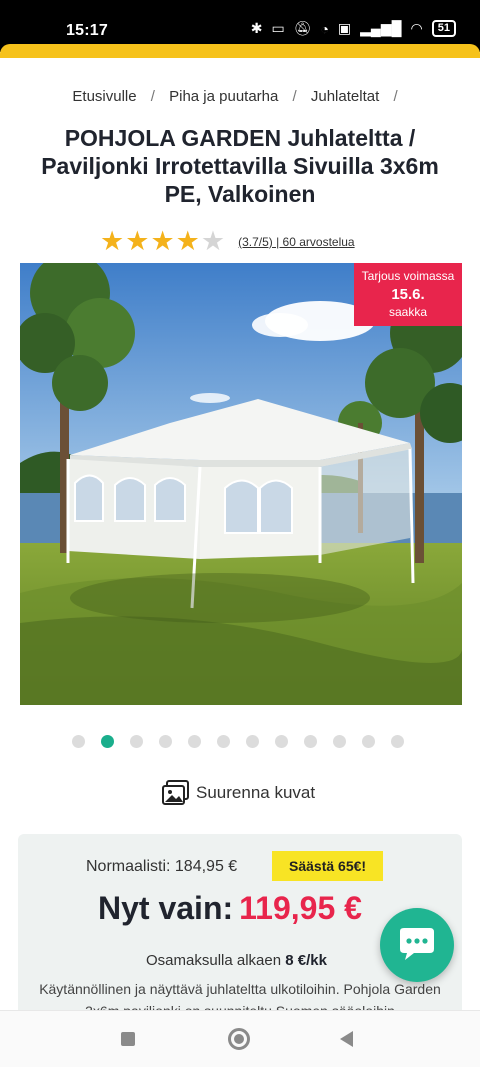 The width and height of the screenshot is (480, 1067). What do you see at coordinates (328, 866) in the screenshot?
I see `save-badge: Säästä 65€!` at bounding box center [328, 866].